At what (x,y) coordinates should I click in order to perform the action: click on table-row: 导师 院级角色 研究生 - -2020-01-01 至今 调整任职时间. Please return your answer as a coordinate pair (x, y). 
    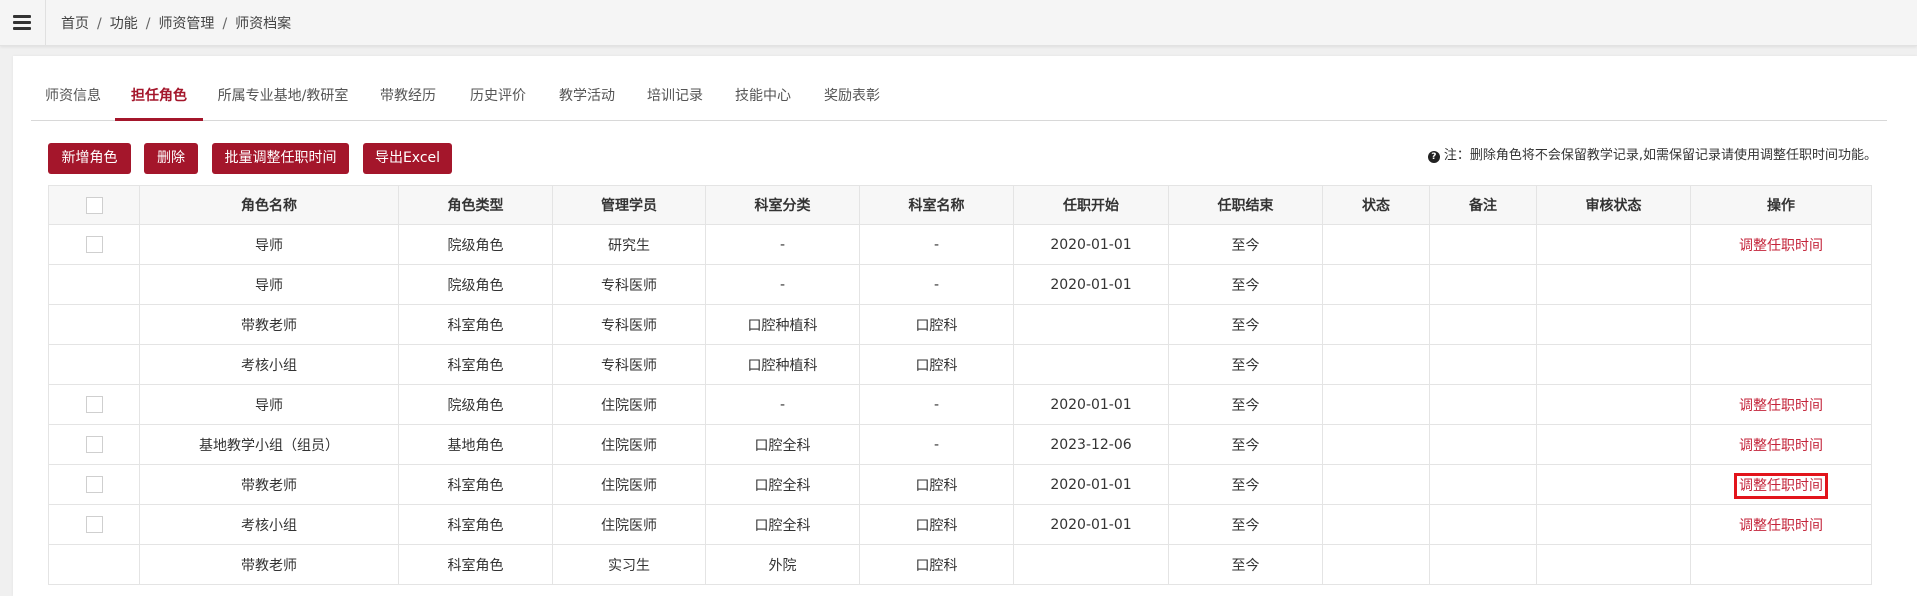
    Looking at the image, I should click on (960, 244).